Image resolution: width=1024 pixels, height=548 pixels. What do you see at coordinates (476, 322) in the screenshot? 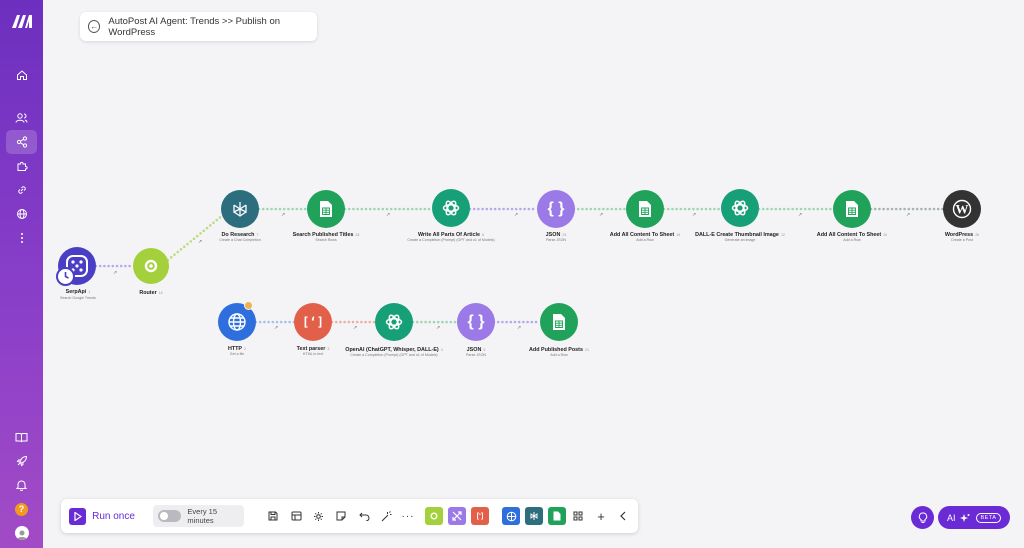
I see `json-icon: { }` at bounding box center [476, 322].